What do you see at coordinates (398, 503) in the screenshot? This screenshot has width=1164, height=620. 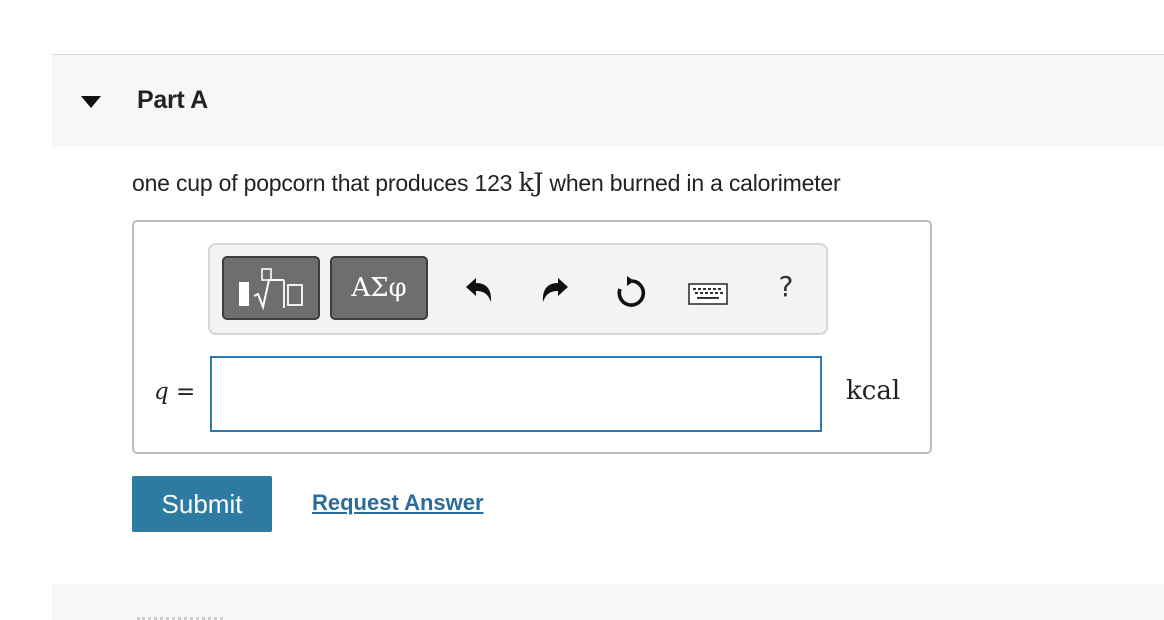 I see `request-answer-link: Request Answer` at bounding box center [398, 503].